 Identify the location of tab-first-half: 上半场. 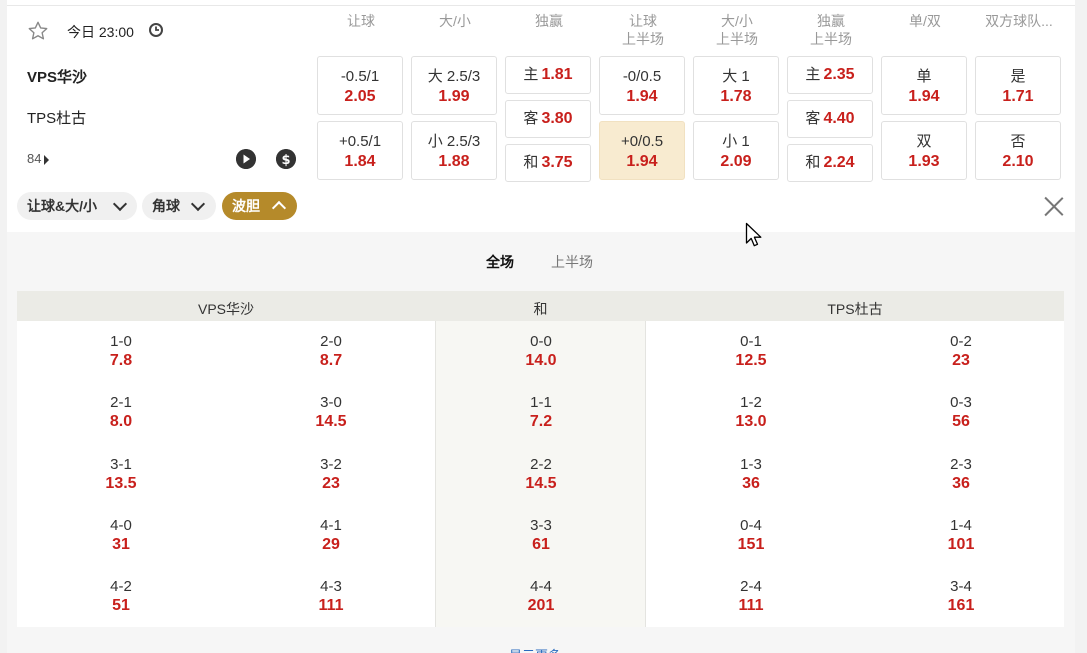
(572, 262).